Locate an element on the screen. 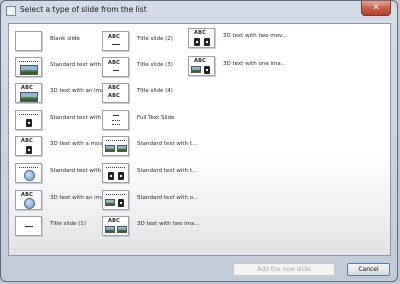 The image size is (400, 284). slide-label: Title slide (3) is located at coordinates (155, 65).